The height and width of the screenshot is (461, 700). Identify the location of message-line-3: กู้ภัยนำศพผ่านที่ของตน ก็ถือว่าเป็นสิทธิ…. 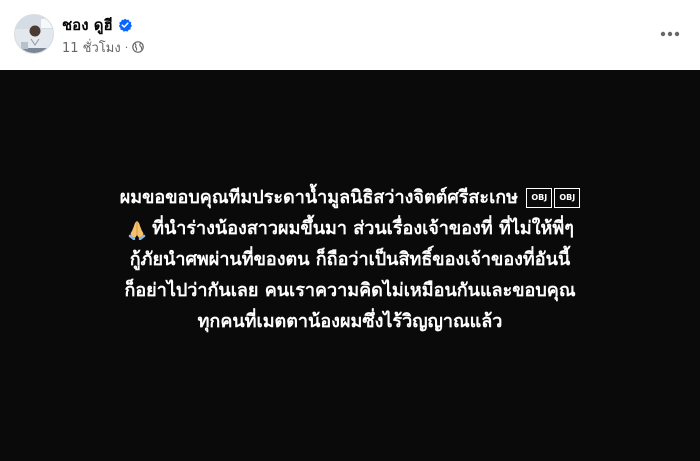
(350, 259).